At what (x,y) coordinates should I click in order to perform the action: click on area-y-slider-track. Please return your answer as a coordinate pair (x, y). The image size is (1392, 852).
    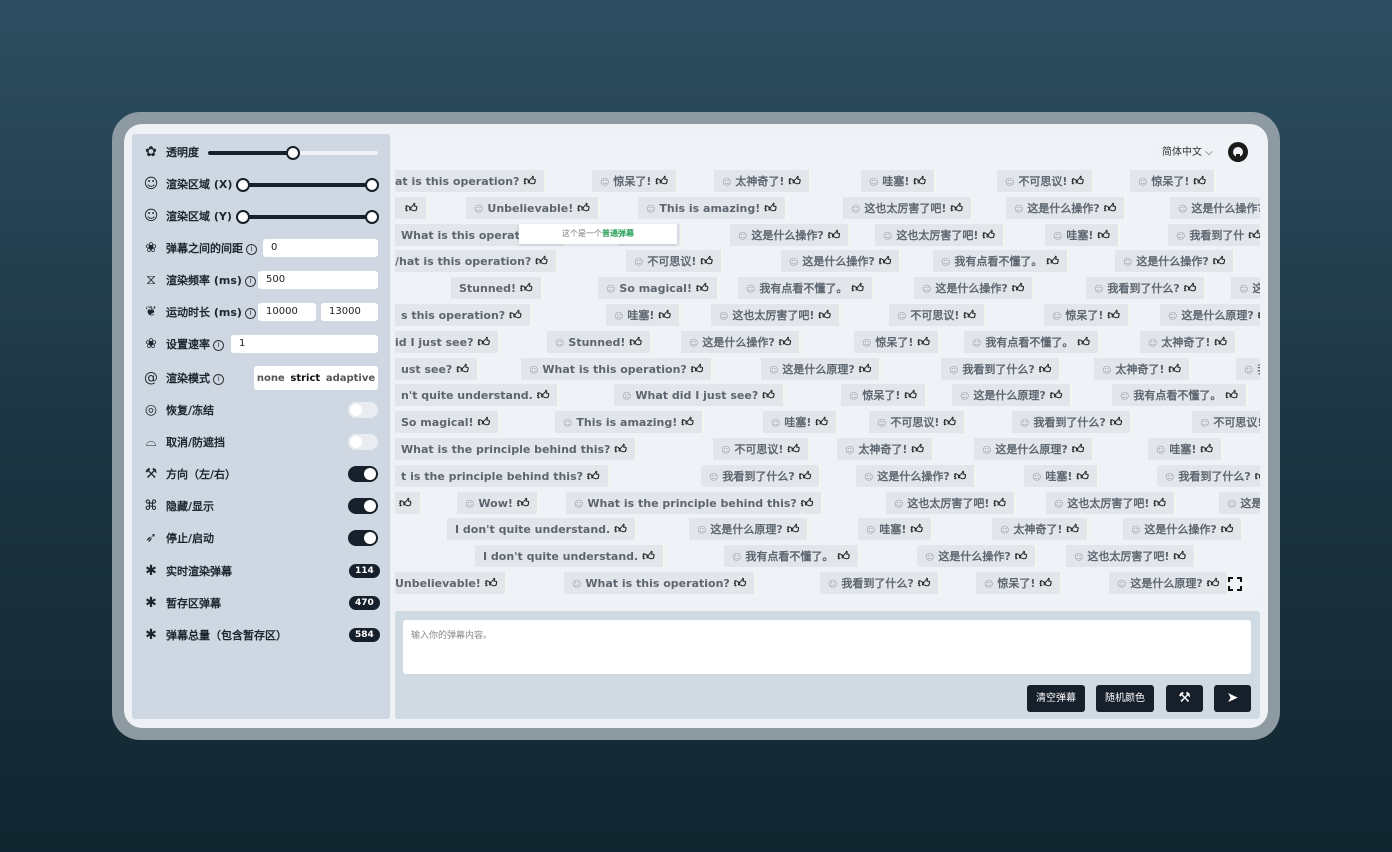
    Looking at the image, I should click on (311, 217).